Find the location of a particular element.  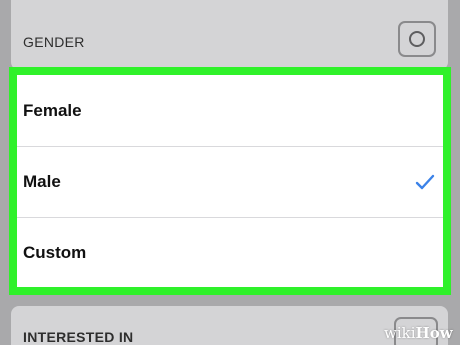

gender-option-label: Male is located at coordinates (42, 181).